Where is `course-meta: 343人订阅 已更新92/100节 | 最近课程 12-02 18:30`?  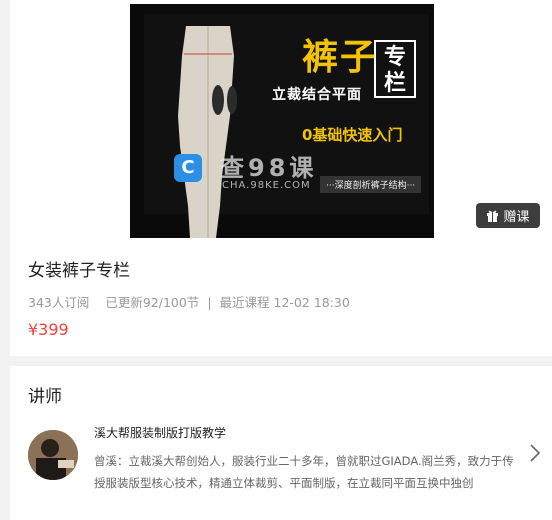 course-meta: 343人订阅 已更新92/100节 | 最近课程 12-02 18:30 is located at coordinates (191, 301).